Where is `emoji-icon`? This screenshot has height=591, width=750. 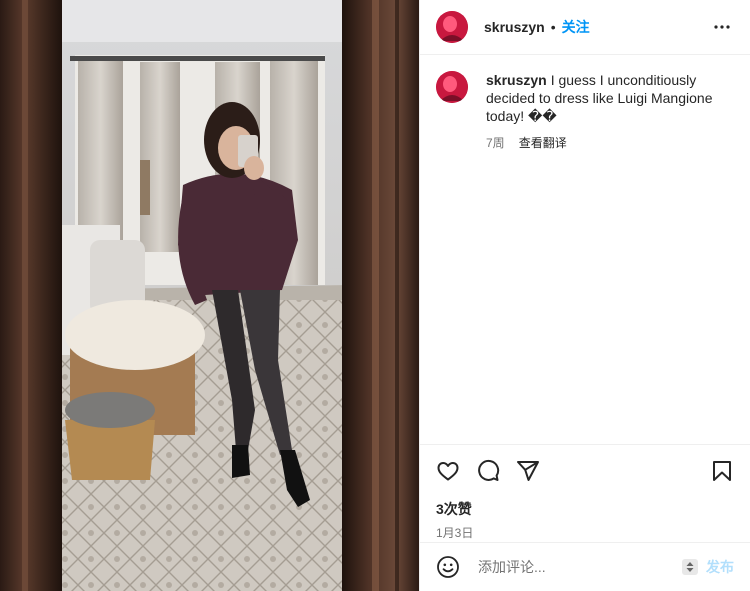
emoji-icon is located at coordinates (448, 567).